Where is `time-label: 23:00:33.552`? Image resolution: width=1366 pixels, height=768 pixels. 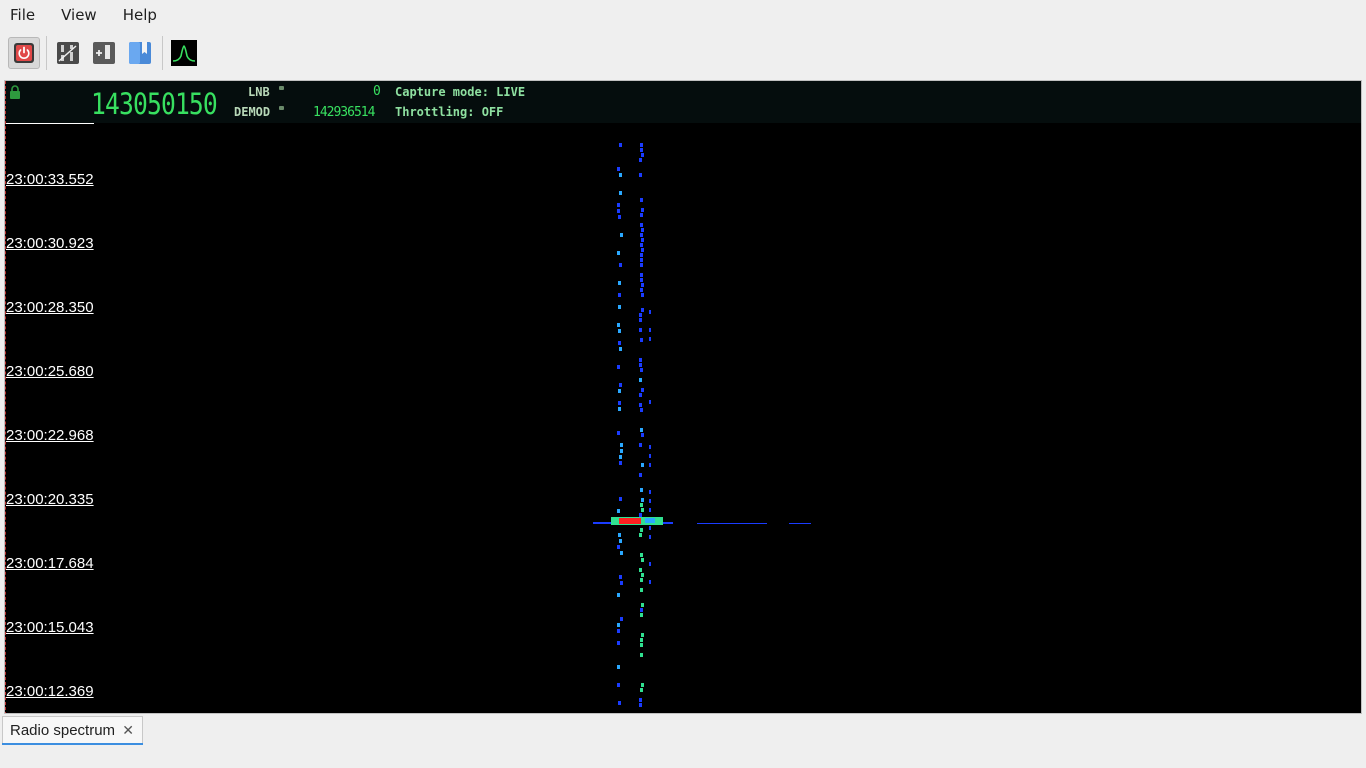 time-label: 23:00:33.552 is located at coordinates (50, 179).